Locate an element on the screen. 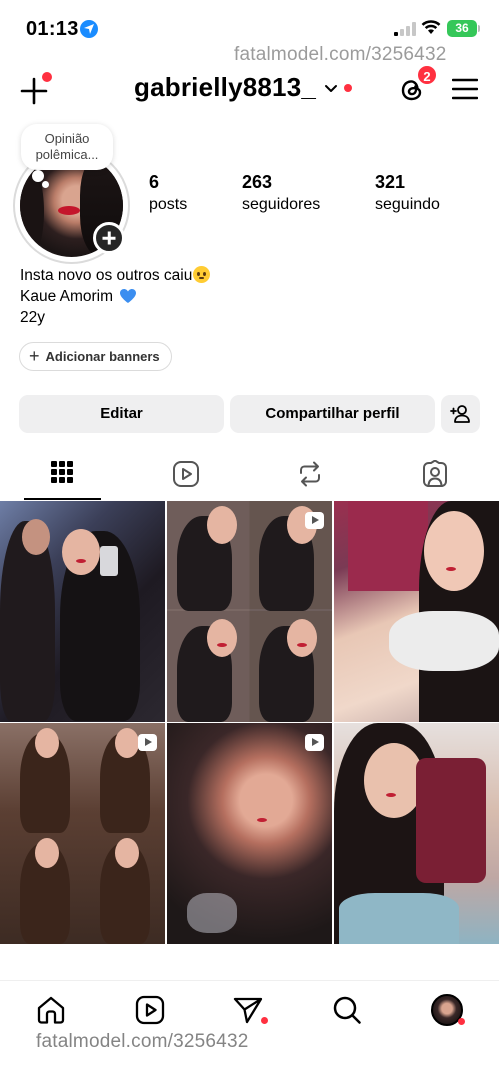 This screenshot has width=499, height=1080. menu-button is located at coordinates (465, 89).